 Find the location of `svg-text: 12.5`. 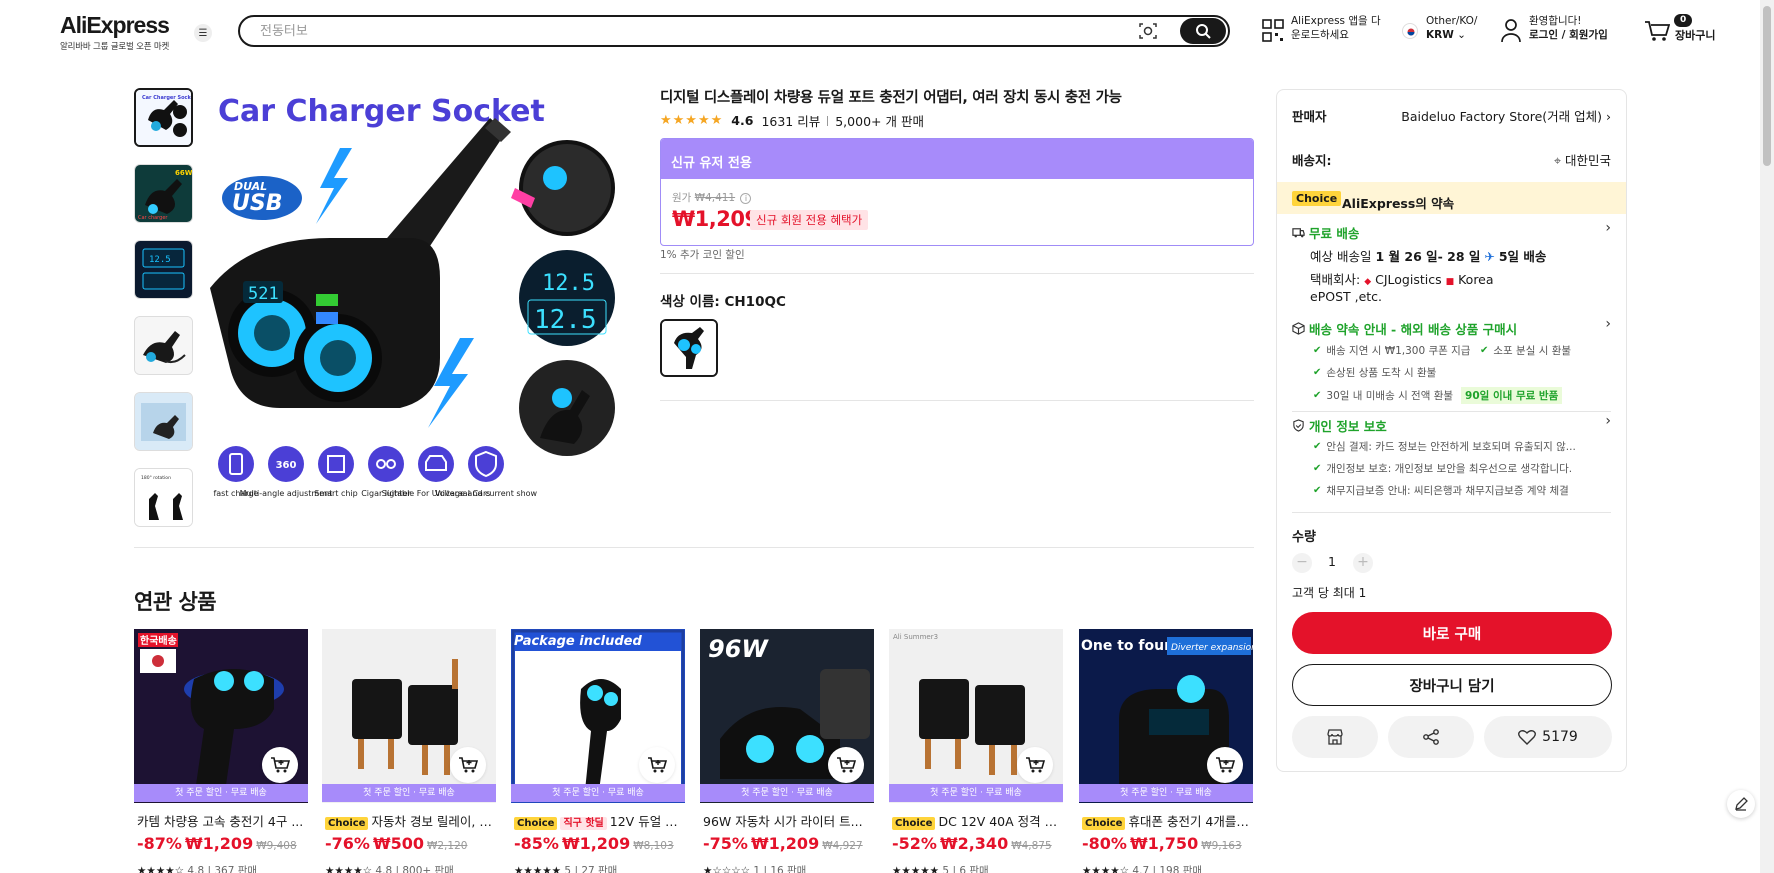

svg-text: 12.5 is located at coordinates (160, 260).